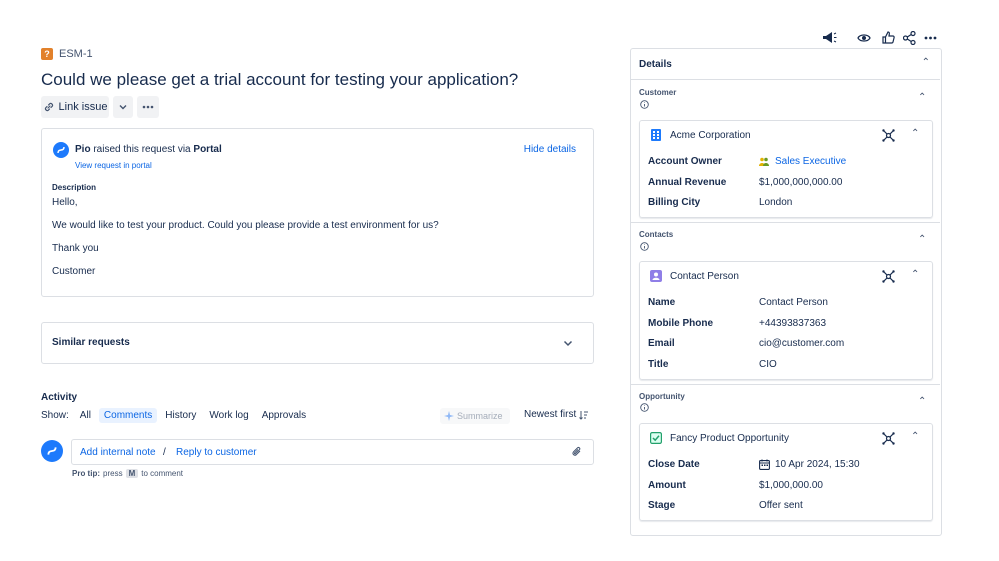 The width and height of the screenshot is (999, 561). Describe the element at coordinates (674, 464) in the screenshot. I see `field-label: Close Date` at that location.